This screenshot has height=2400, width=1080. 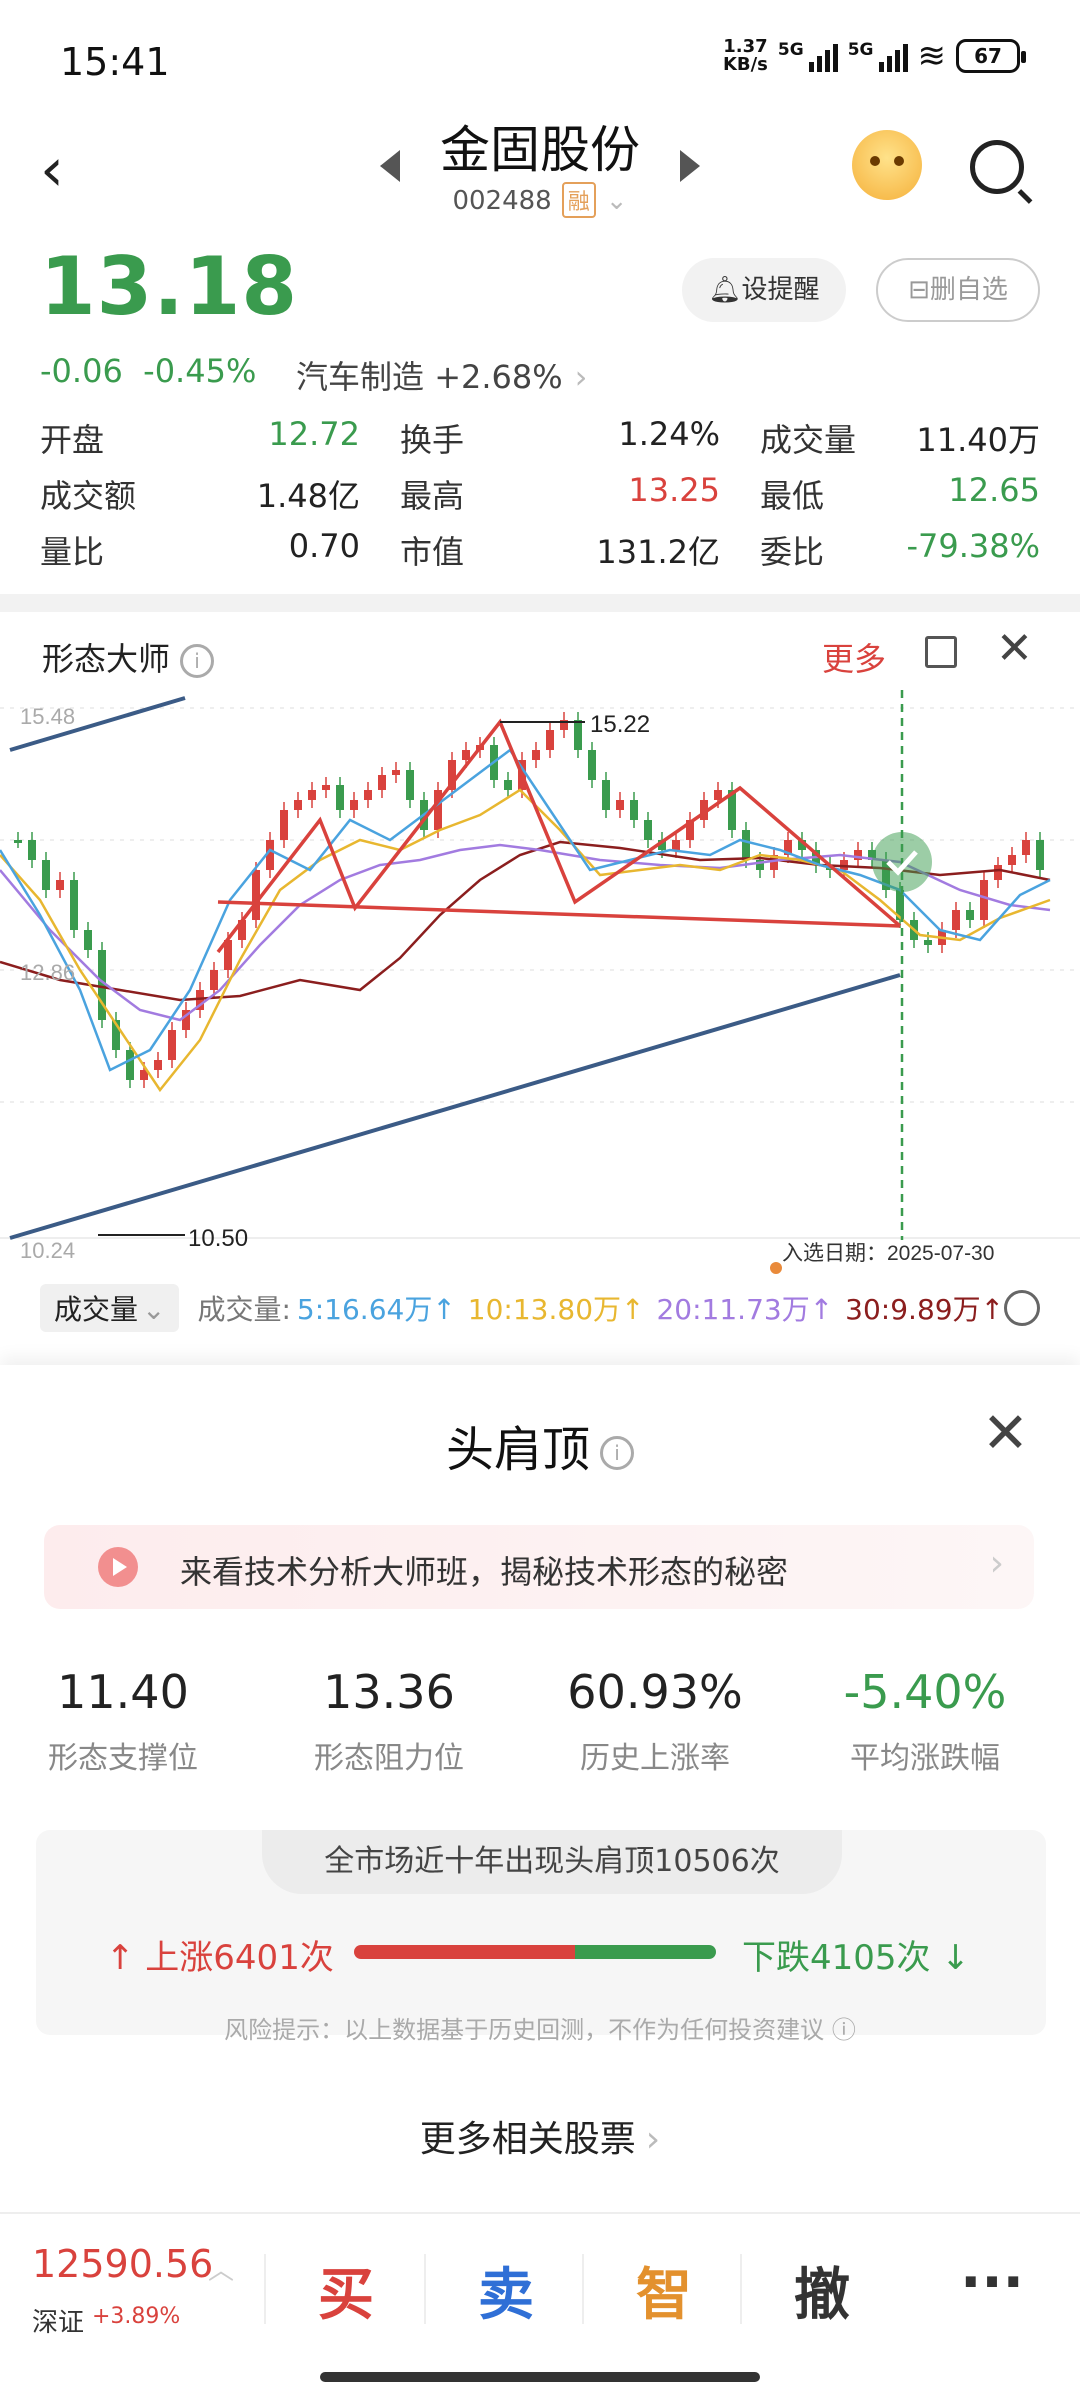 What do you see at coordinates (655, 1758) in the screenshot?
I see `metric-label: 历史上涨率` at bounding box center [655, 1758].